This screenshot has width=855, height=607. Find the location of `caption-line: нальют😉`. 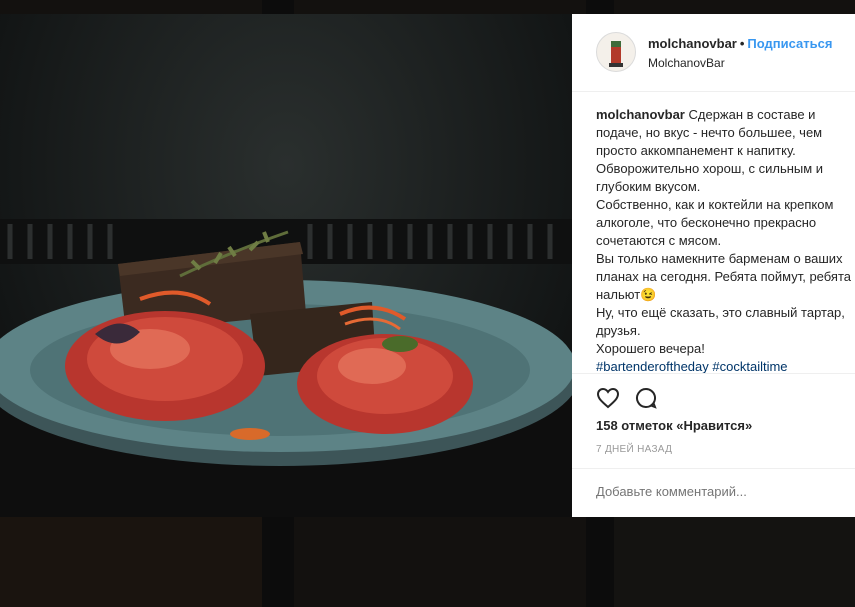

caption-line: нальют😉 is located at coordinates (626, 294).